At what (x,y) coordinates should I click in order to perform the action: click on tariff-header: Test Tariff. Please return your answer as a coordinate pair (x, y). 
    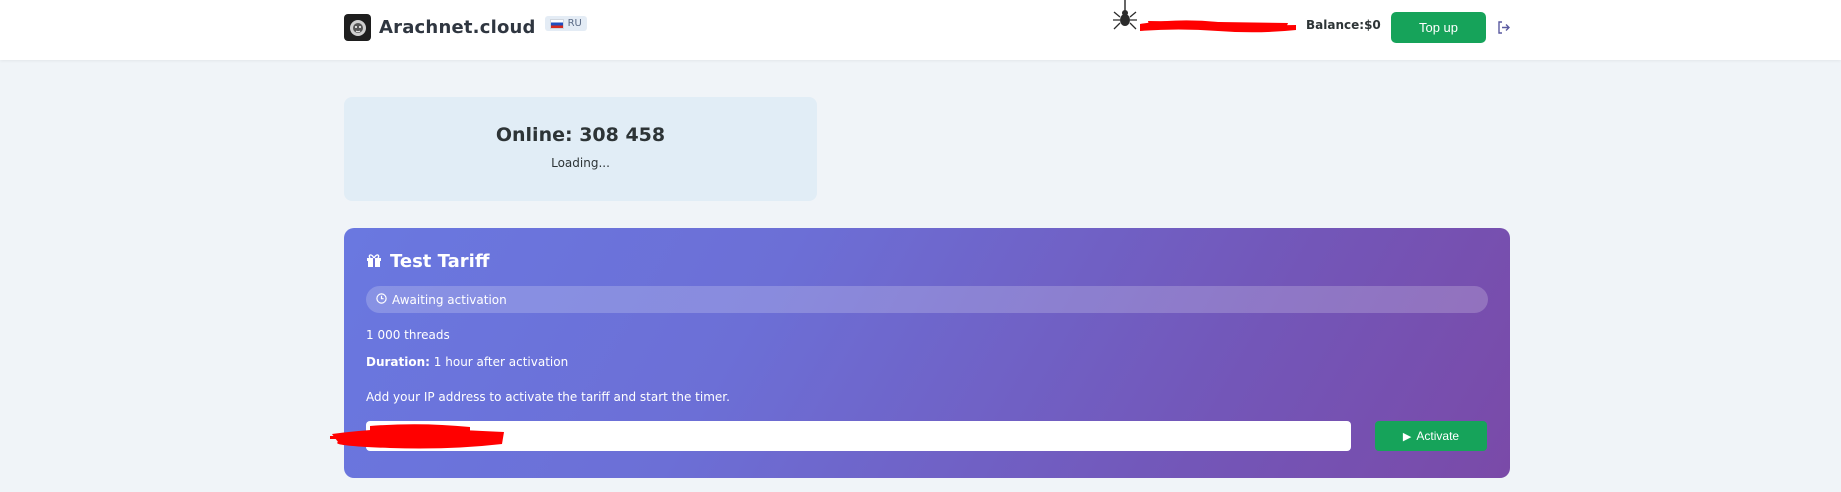
    Looking at the image, I should click on (427, 261).